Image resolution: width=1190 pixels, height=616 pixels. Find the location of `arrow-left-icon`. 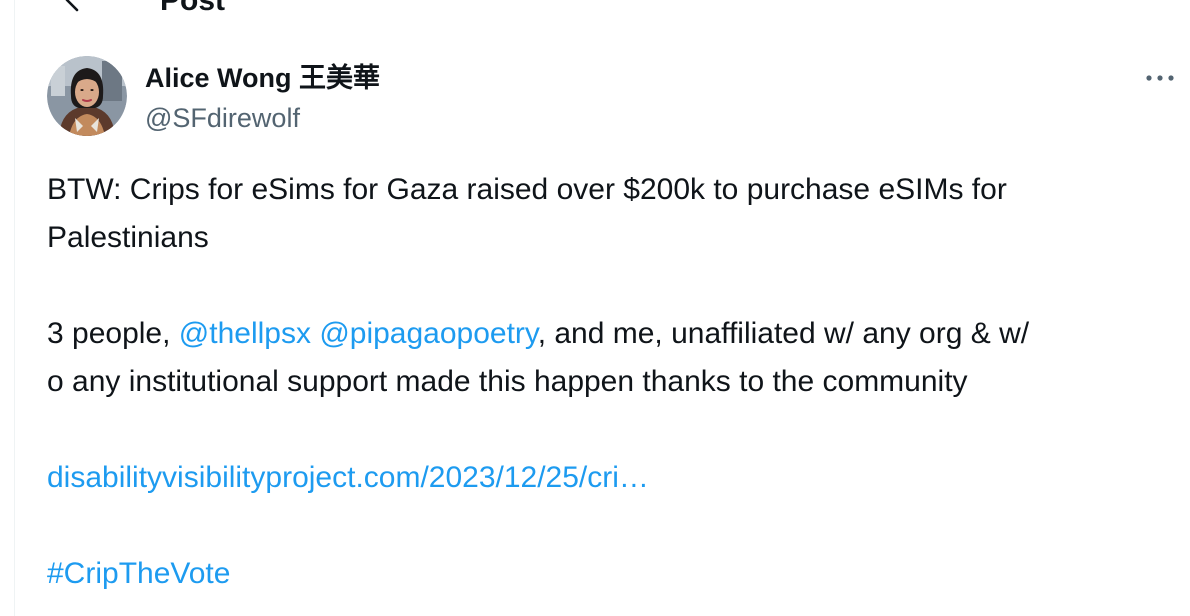

arrow-left-icon is located at coordinates (72, 6).